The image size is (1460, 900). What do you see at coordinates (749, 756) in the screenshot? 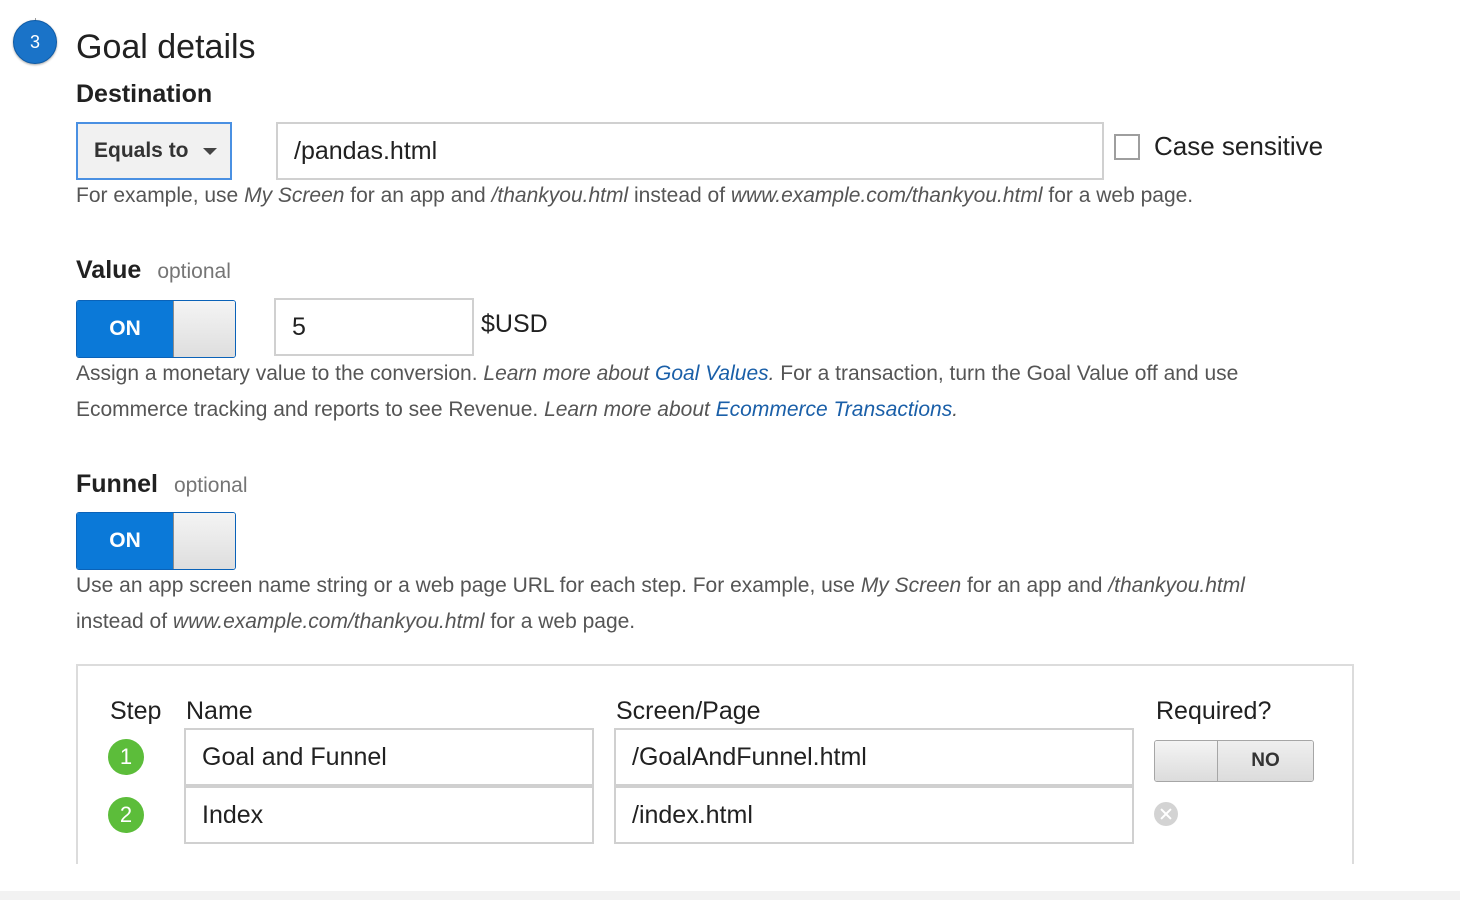
I see `step-1-screen: /GoalAndFunnel.html` at bounding box center [749, 756].